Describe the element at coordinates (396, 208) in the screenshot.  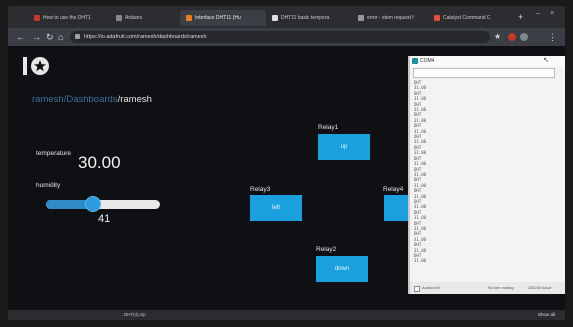
I see `relay4-right-button` at that location.